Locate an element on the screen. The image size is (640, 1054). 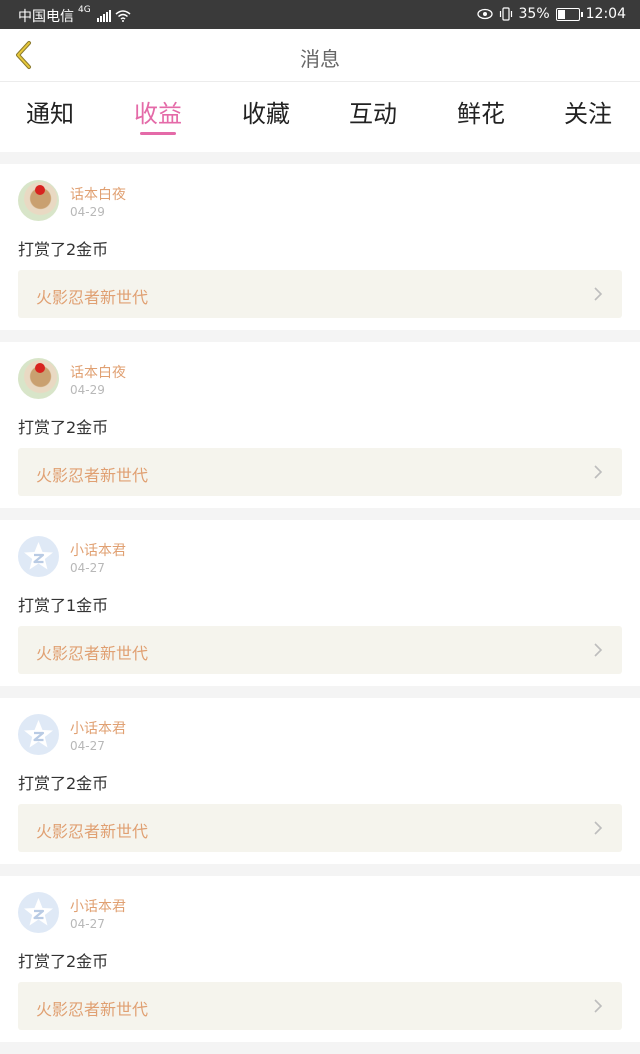
page-title: 消息 is located at coordinates (320, 59).